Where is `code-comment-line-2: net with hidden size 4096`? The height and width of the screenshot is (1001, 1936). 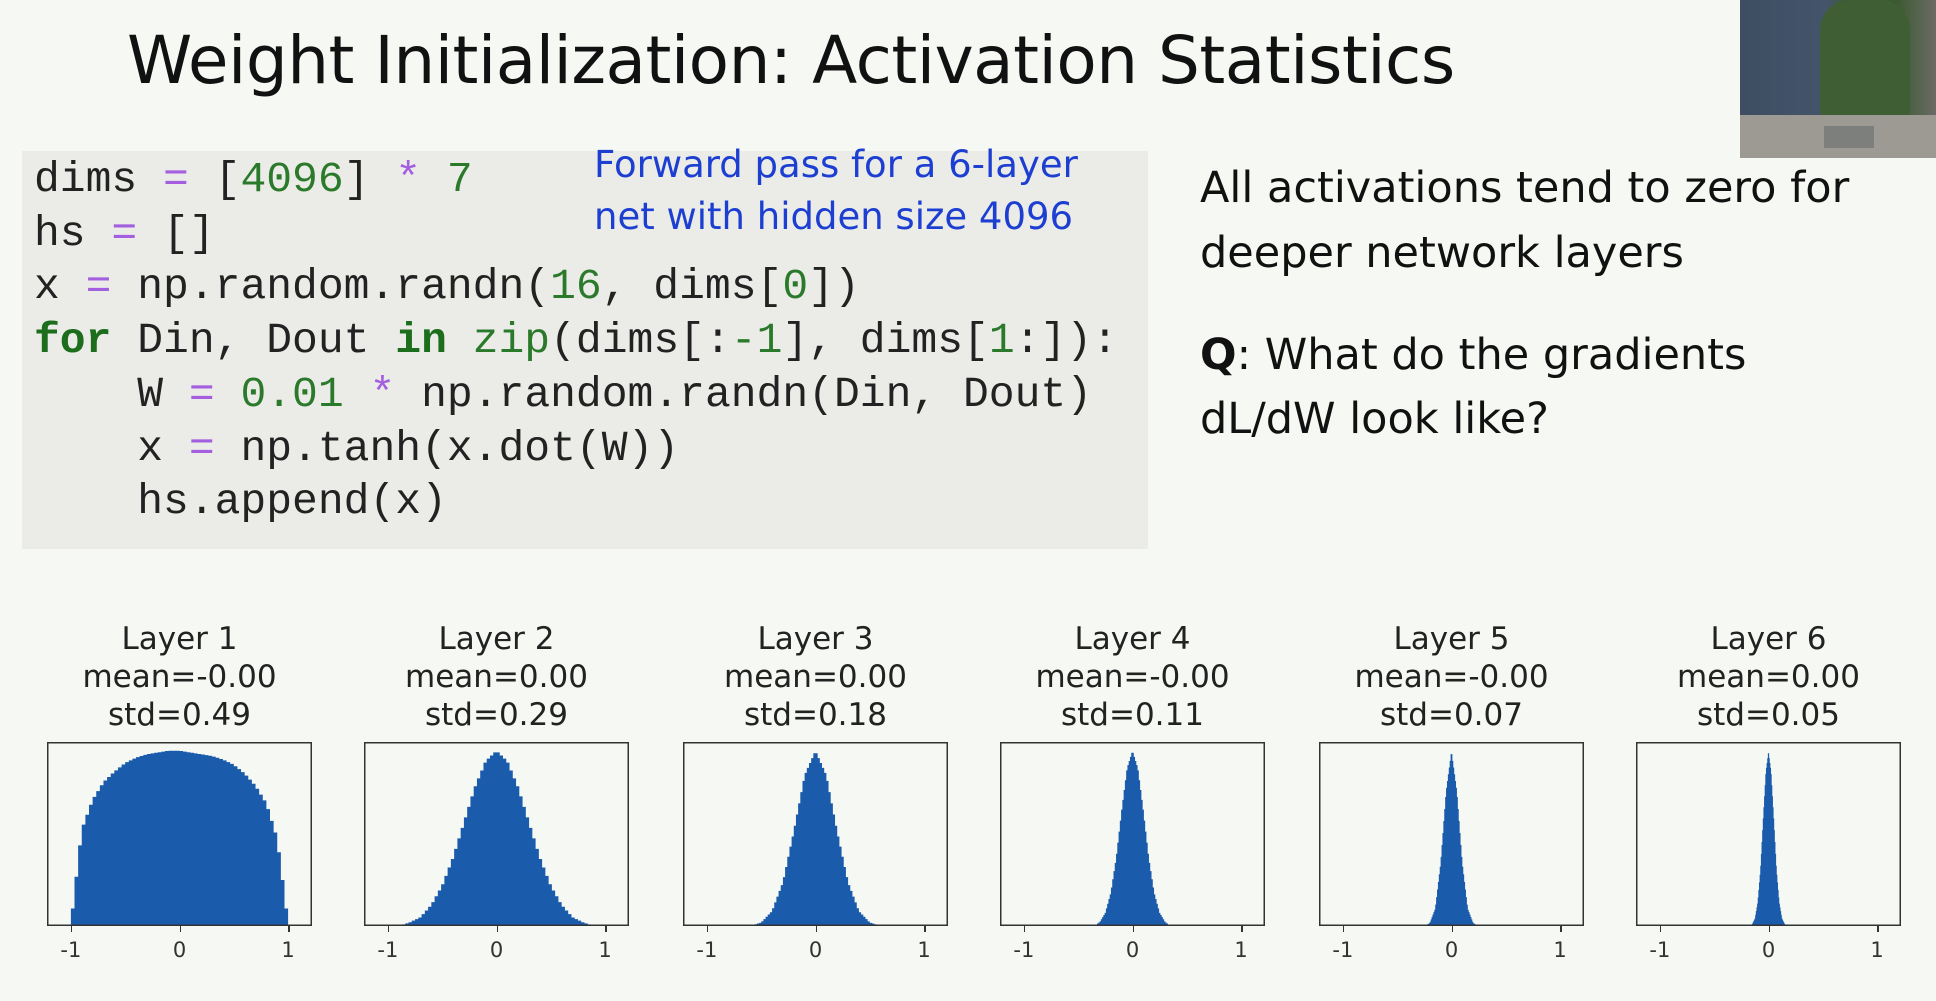
code-comment-line-2: net with hidden size 4096 is located at coordinates (834, 216).